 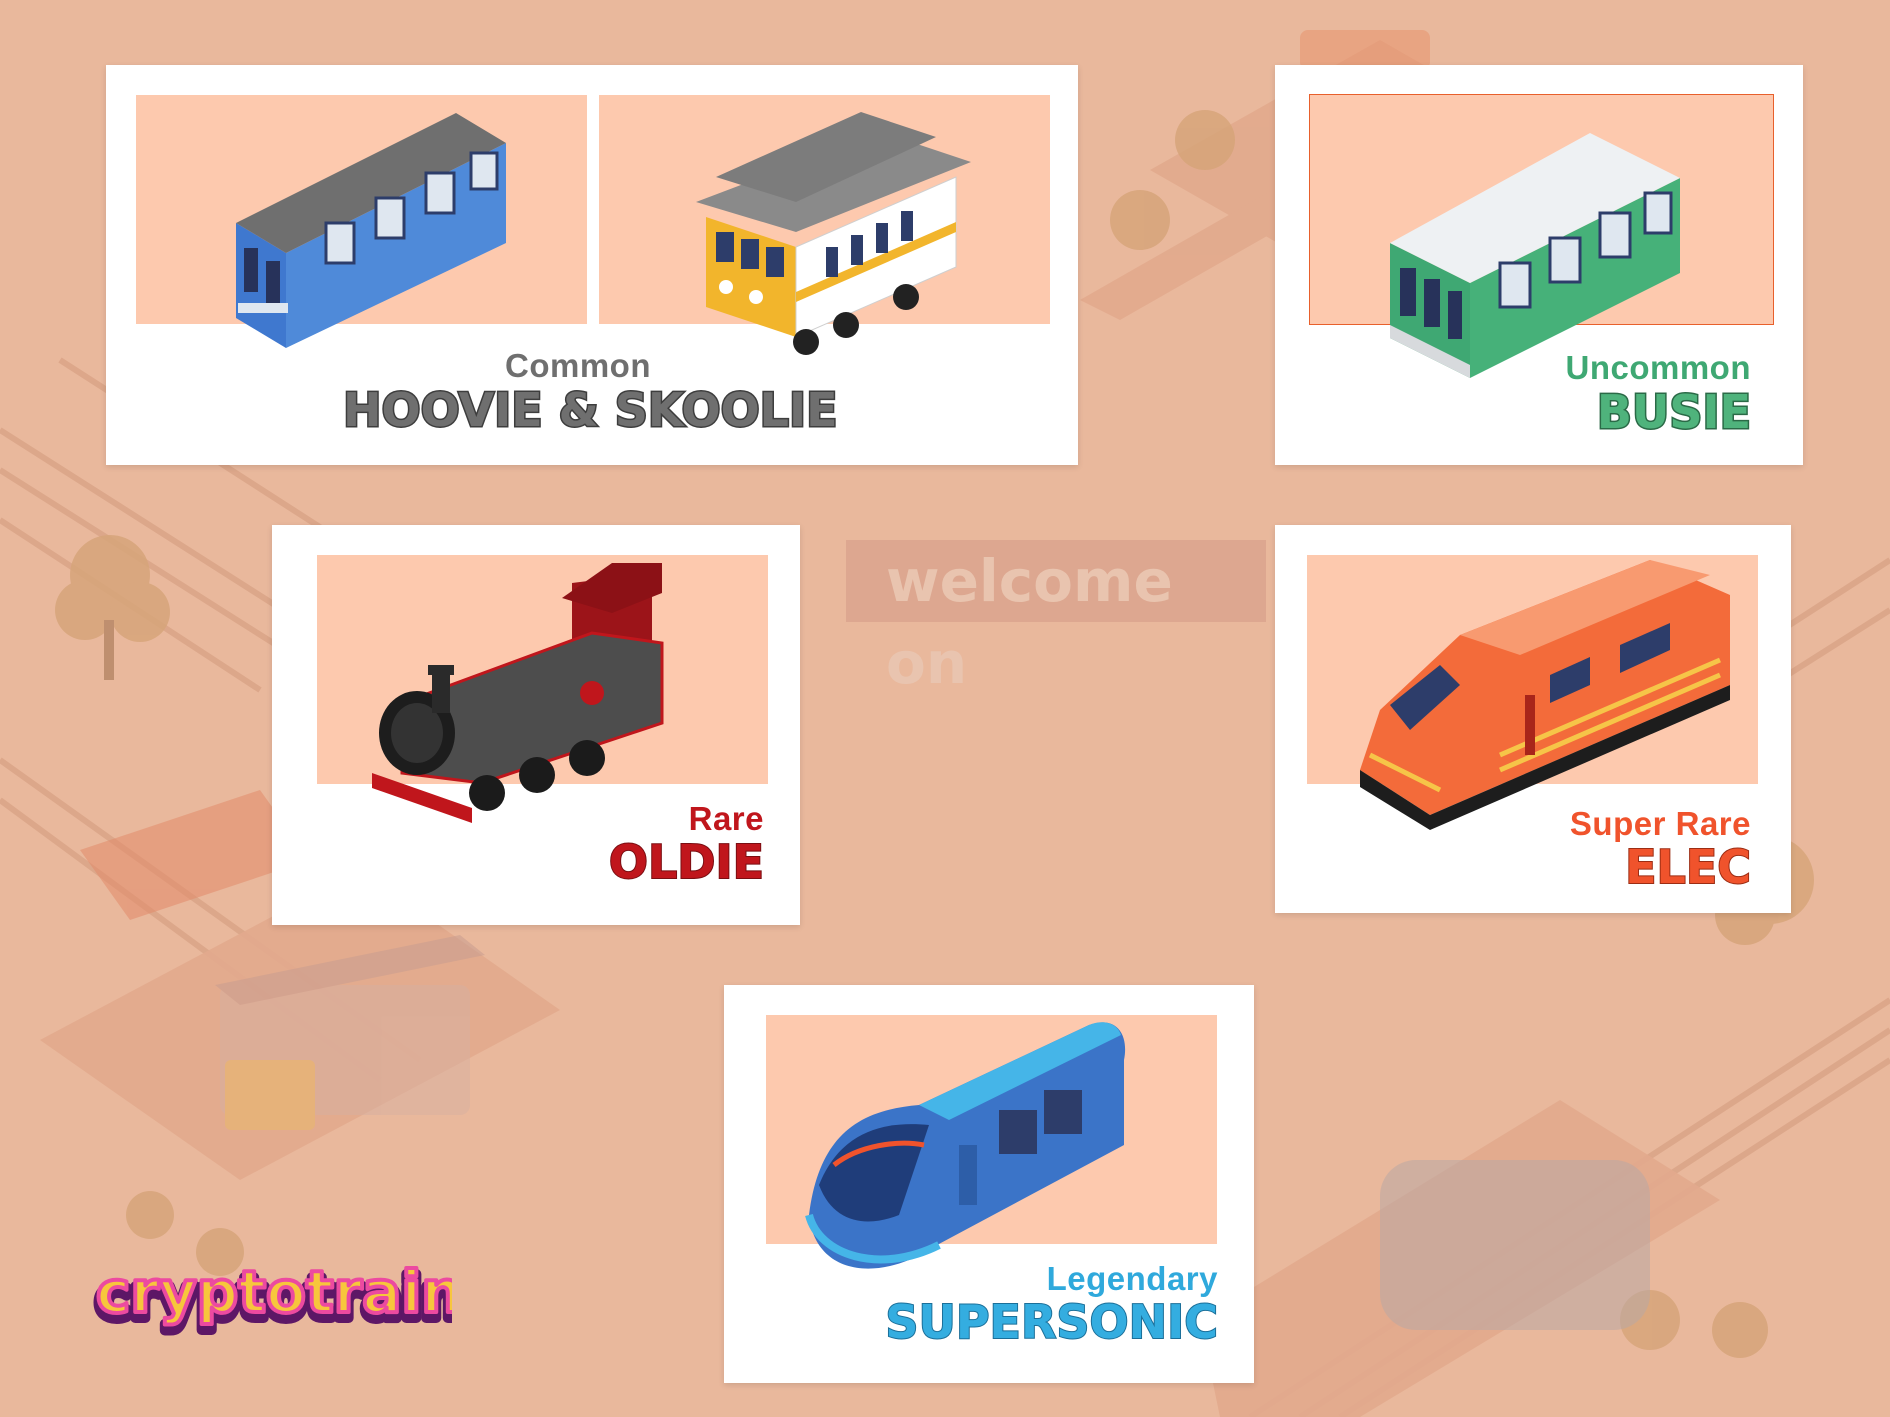 What do you see at coordinates (274, 1292) in the screenshot?
I see `logo-text: cryptotrains` at bounding box center [274, 1292].